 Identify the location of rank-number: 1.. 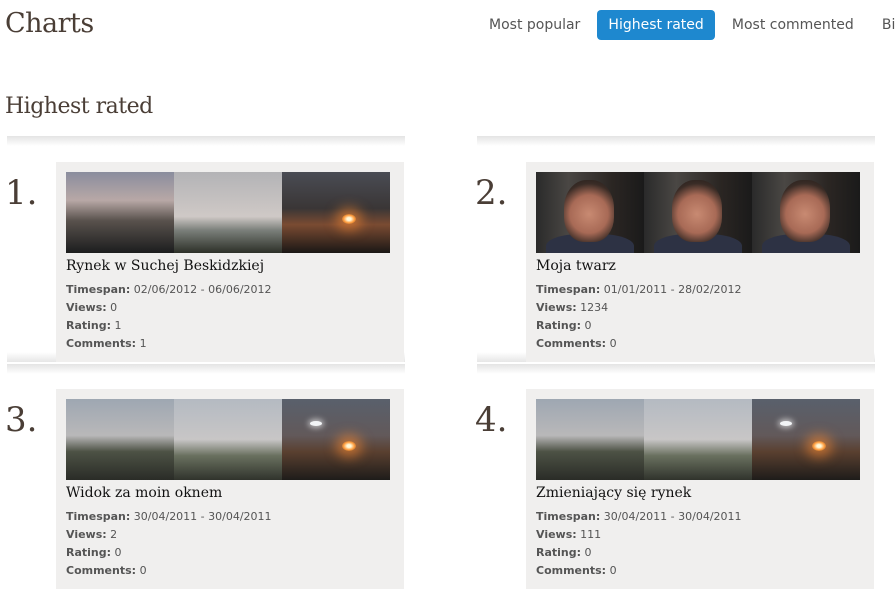
(21, 193).